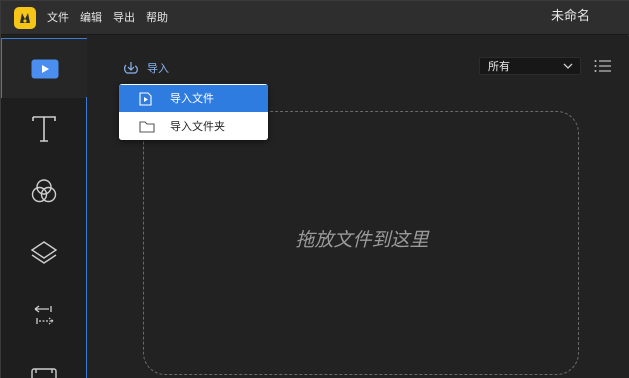  What do you see at coordinates (197, 126) in the screenshot?
I see `menu-item-import-folder-label: 导入文件夹` at bounding box center [197, 126].